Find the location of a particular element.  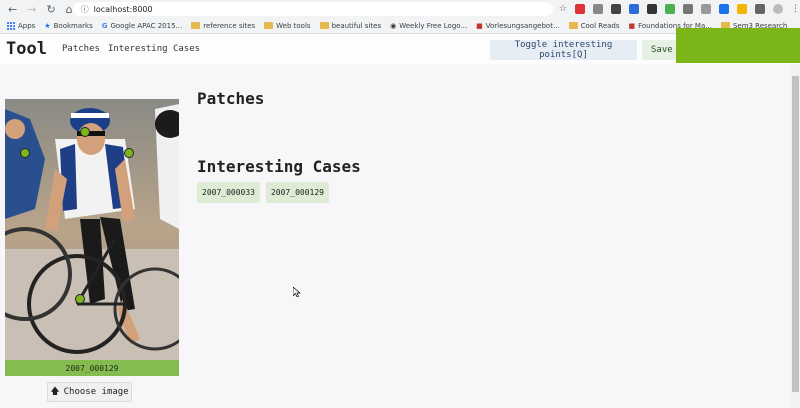

bookmark-item: beautiful sites is located at coordinates (350, 25).